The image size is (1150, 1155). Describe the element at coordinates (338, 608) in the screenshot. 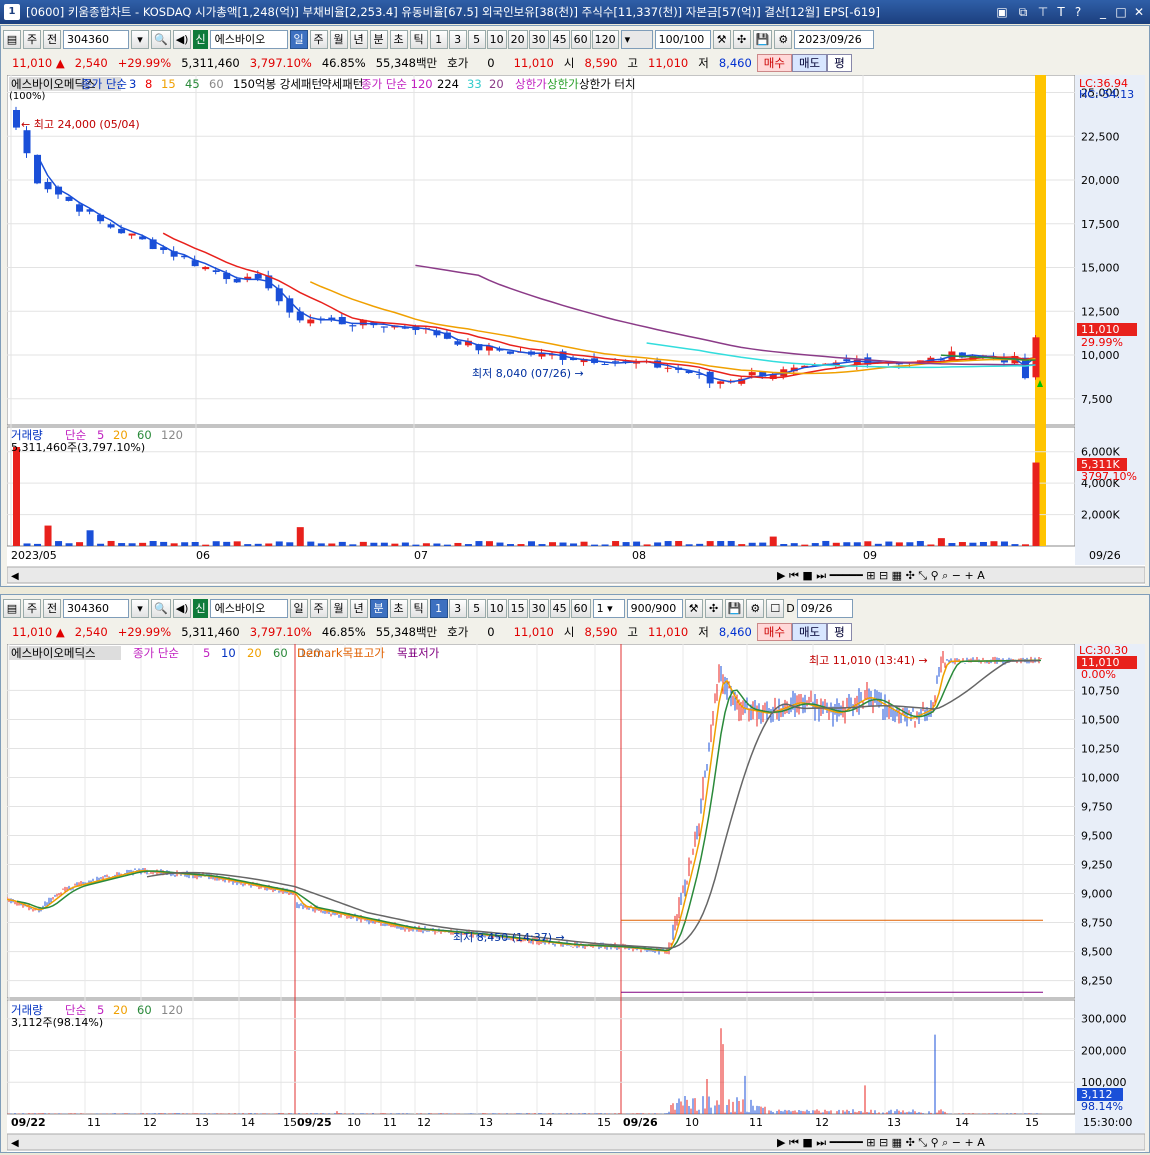

I see `period-month-button-2: 월` at that location.